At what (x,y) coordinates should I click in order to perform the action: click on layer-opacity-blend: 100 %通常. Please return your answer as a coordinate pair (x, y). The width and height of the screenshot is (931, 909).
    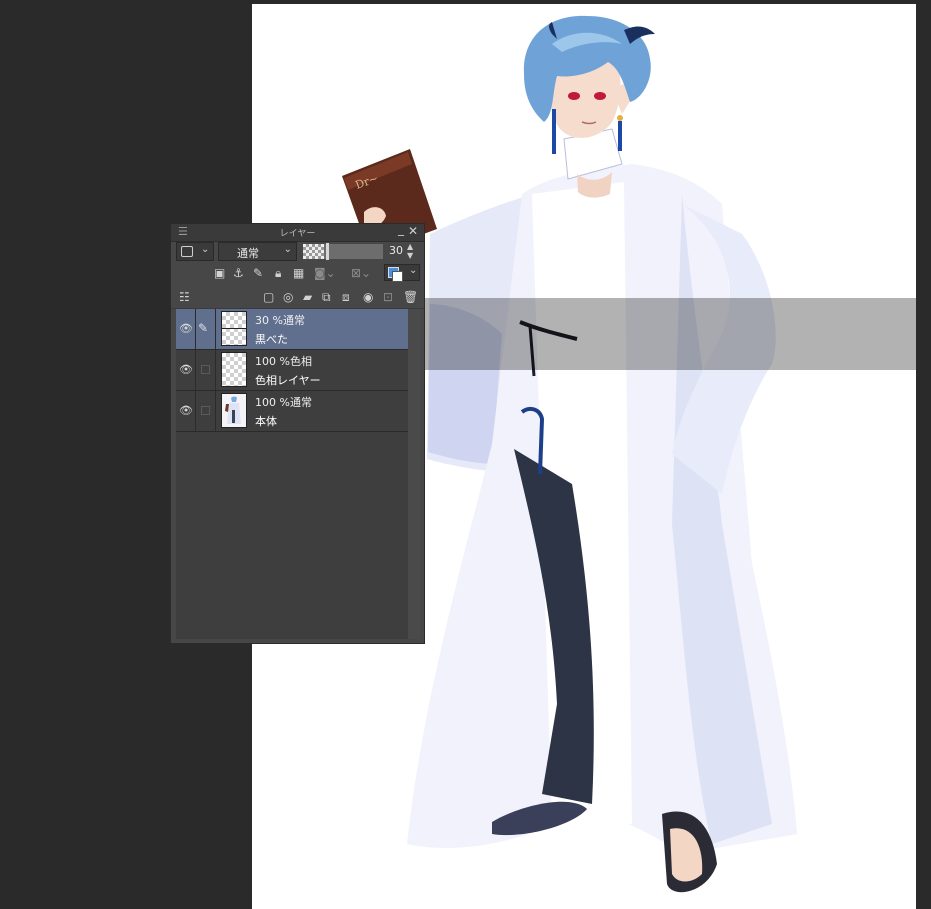
    Looking at the image, I should click on (283, 402).